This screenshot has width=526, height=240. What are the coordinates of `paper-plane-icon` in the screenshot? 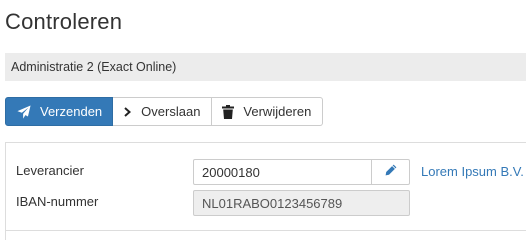 It's located at (24, 111).